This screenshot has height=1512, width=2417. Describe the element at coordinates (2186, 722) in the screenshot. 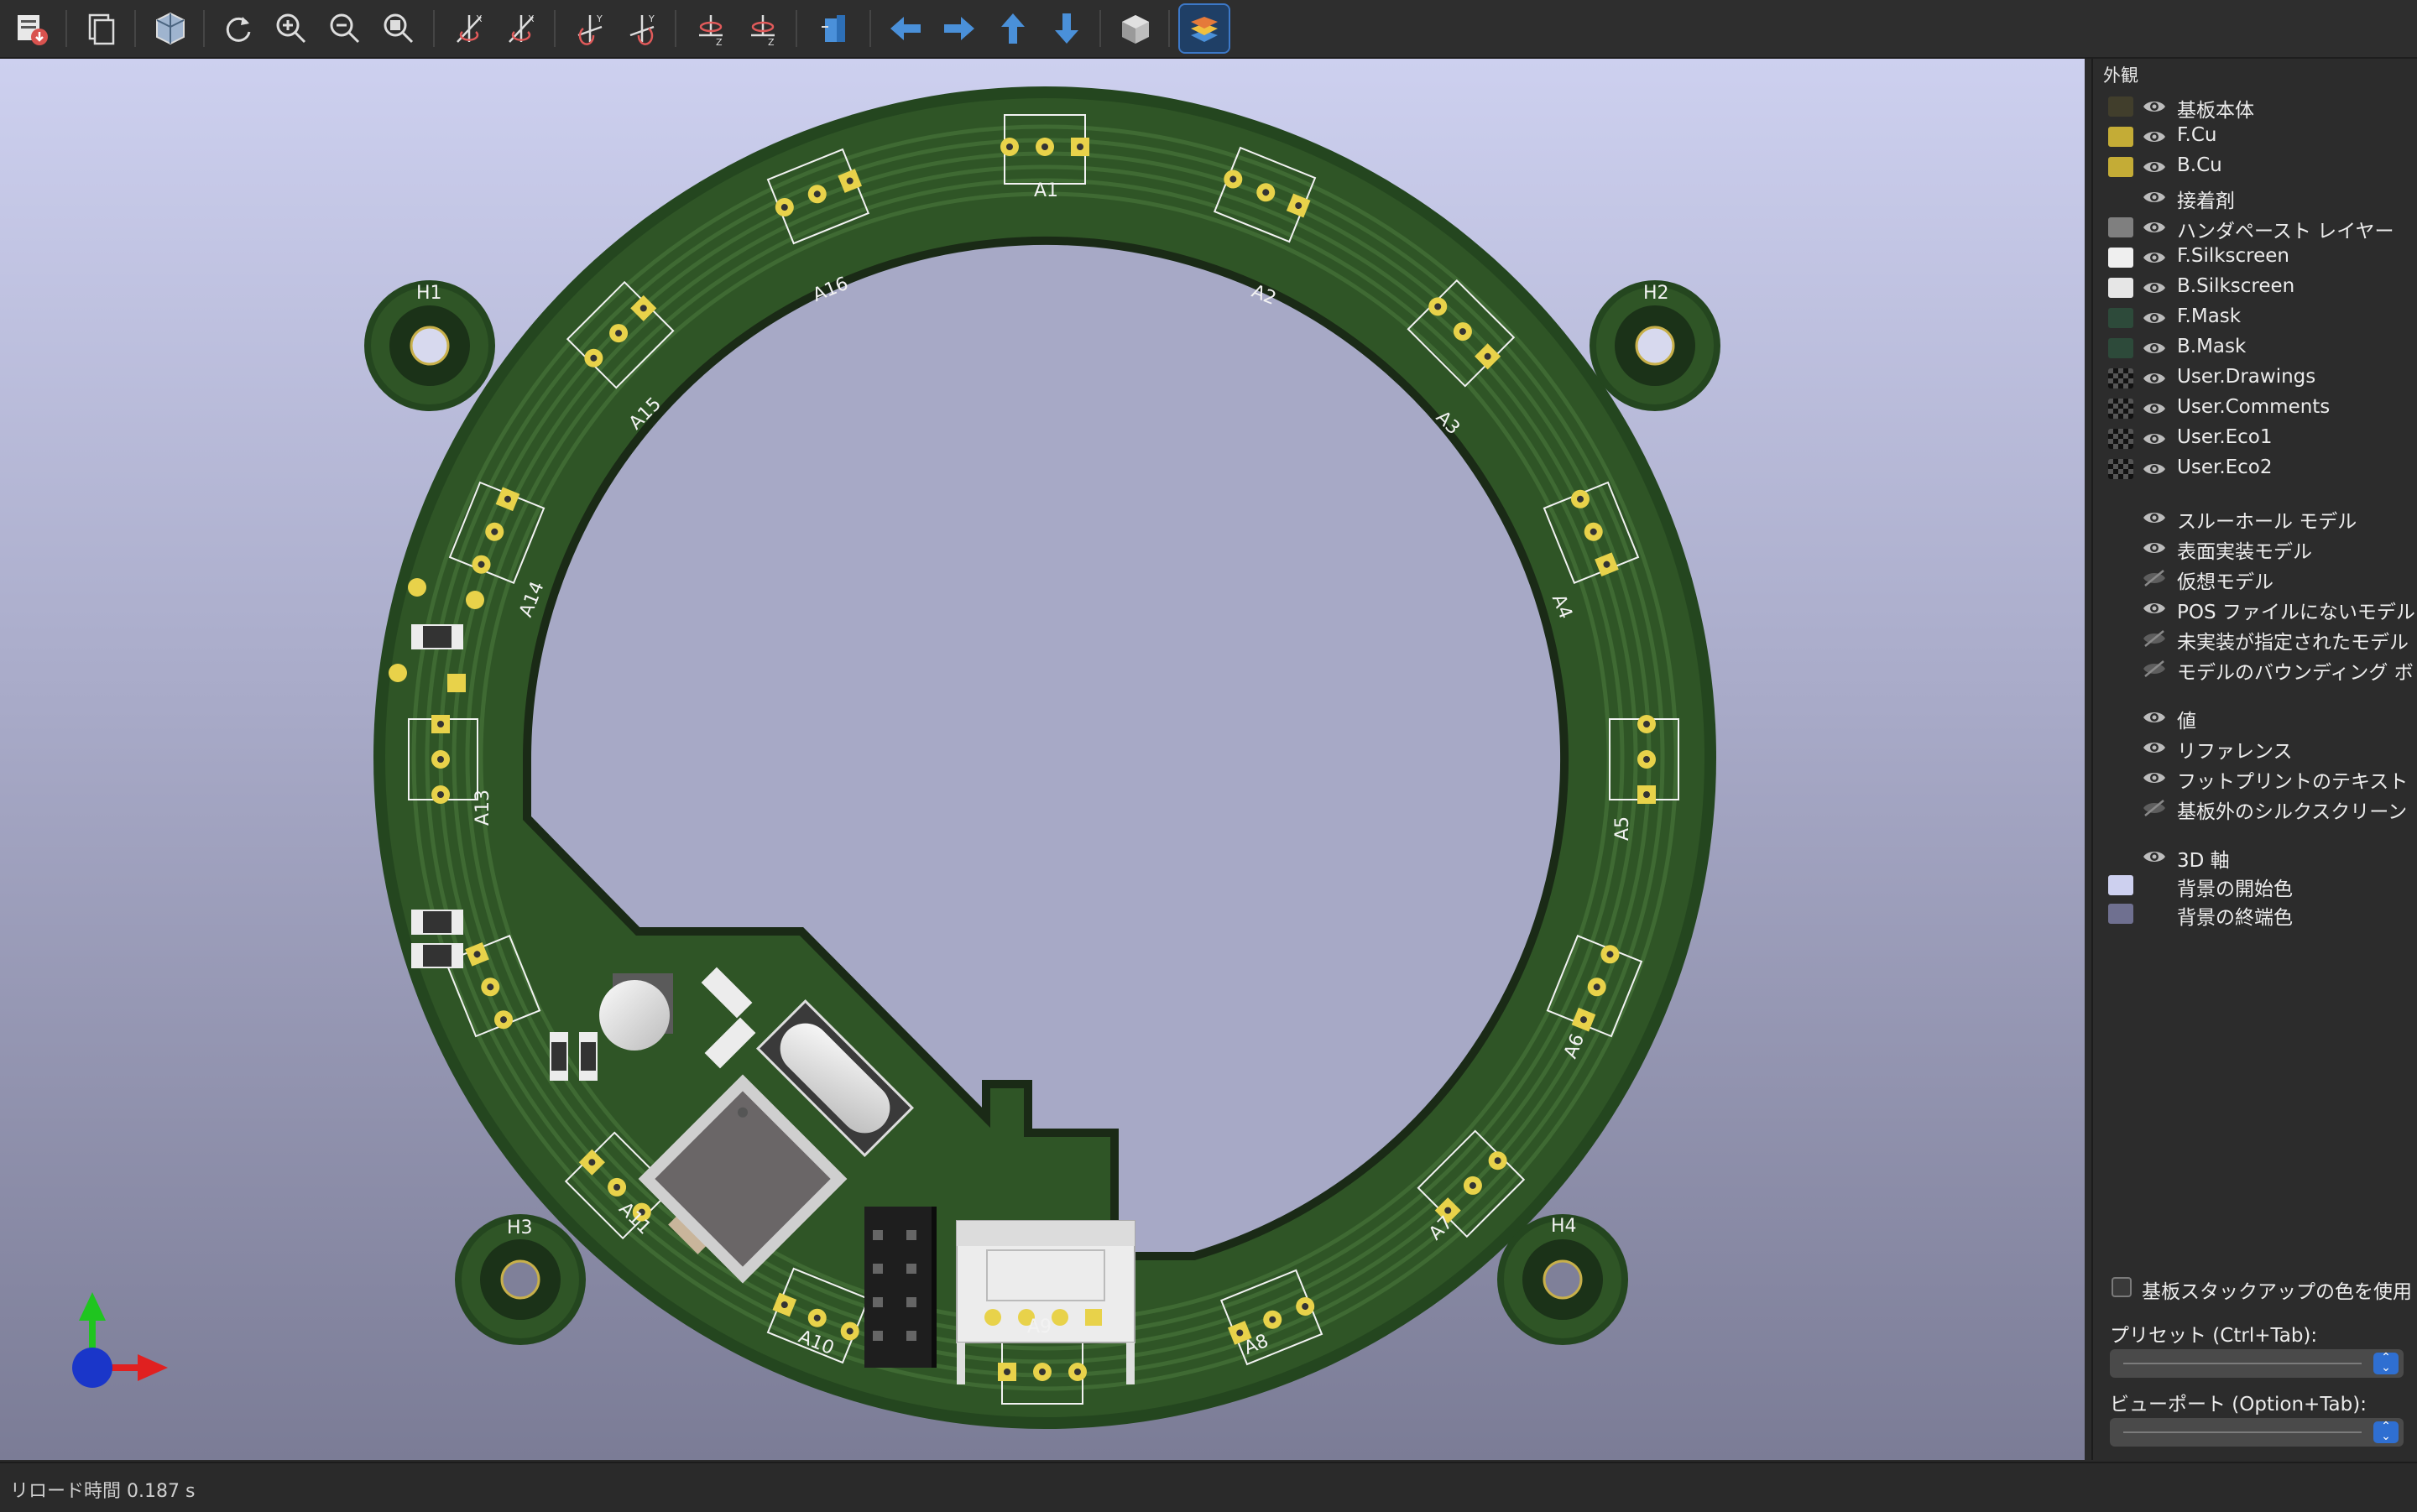

I see `layer-label: 値` at that location.